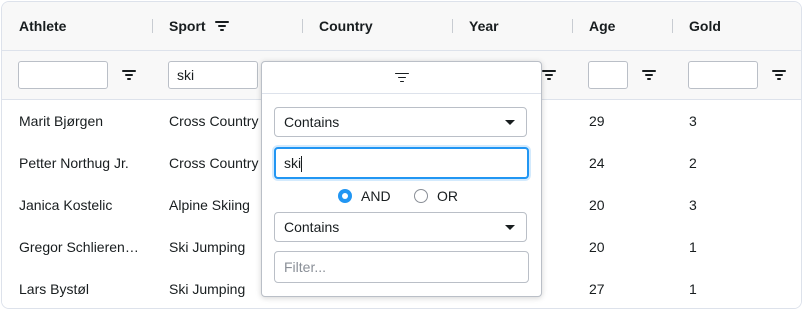  What do you see at coordinates (649, 75) in the screenshot?
I see `age-filter-button-icon` at bounding box center [649, 75].